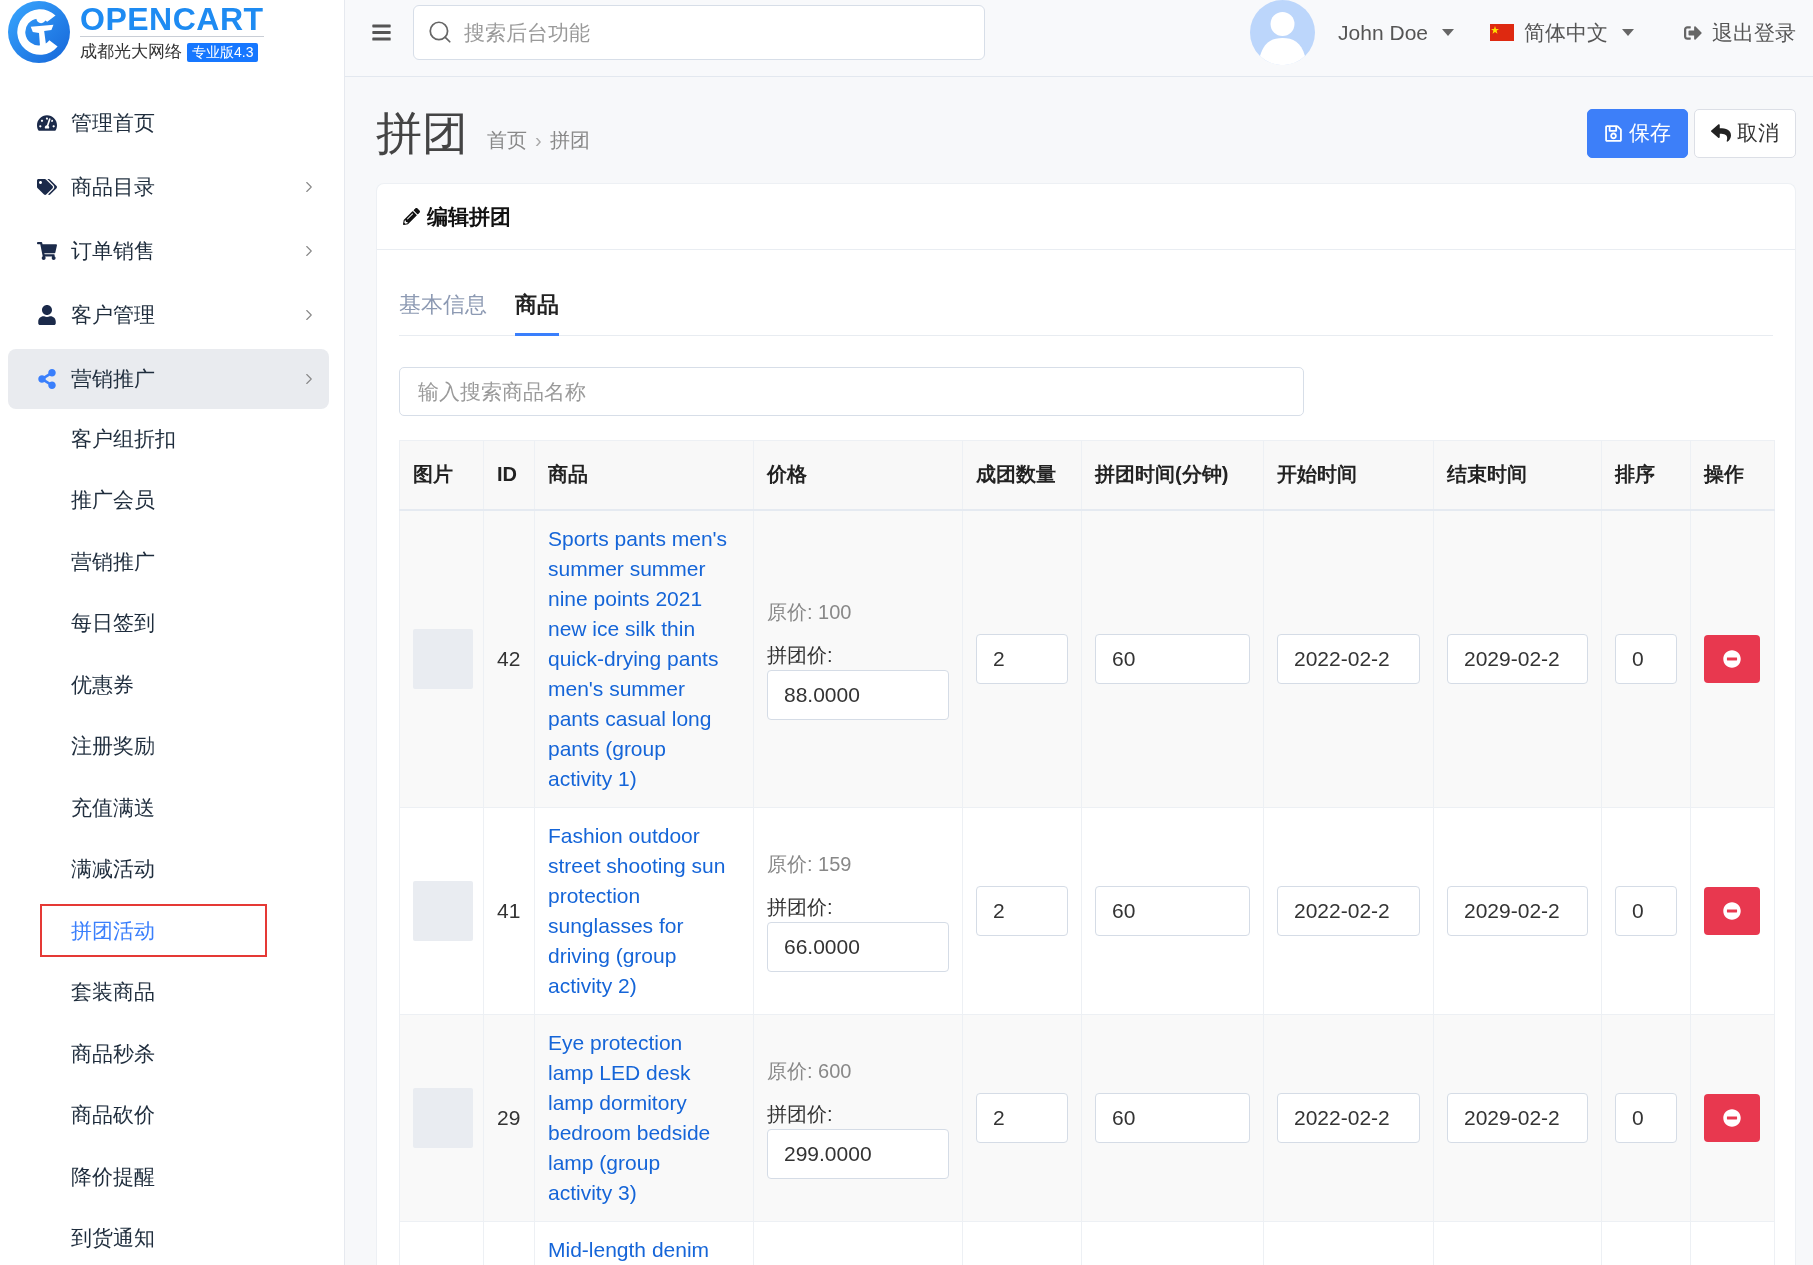 This screenshot has height=1265, width=1813. What do you see at coordinates (153, 992) in the screenshot?
I see `submenu-item: 套装商品` at bounding box center [153, 992].